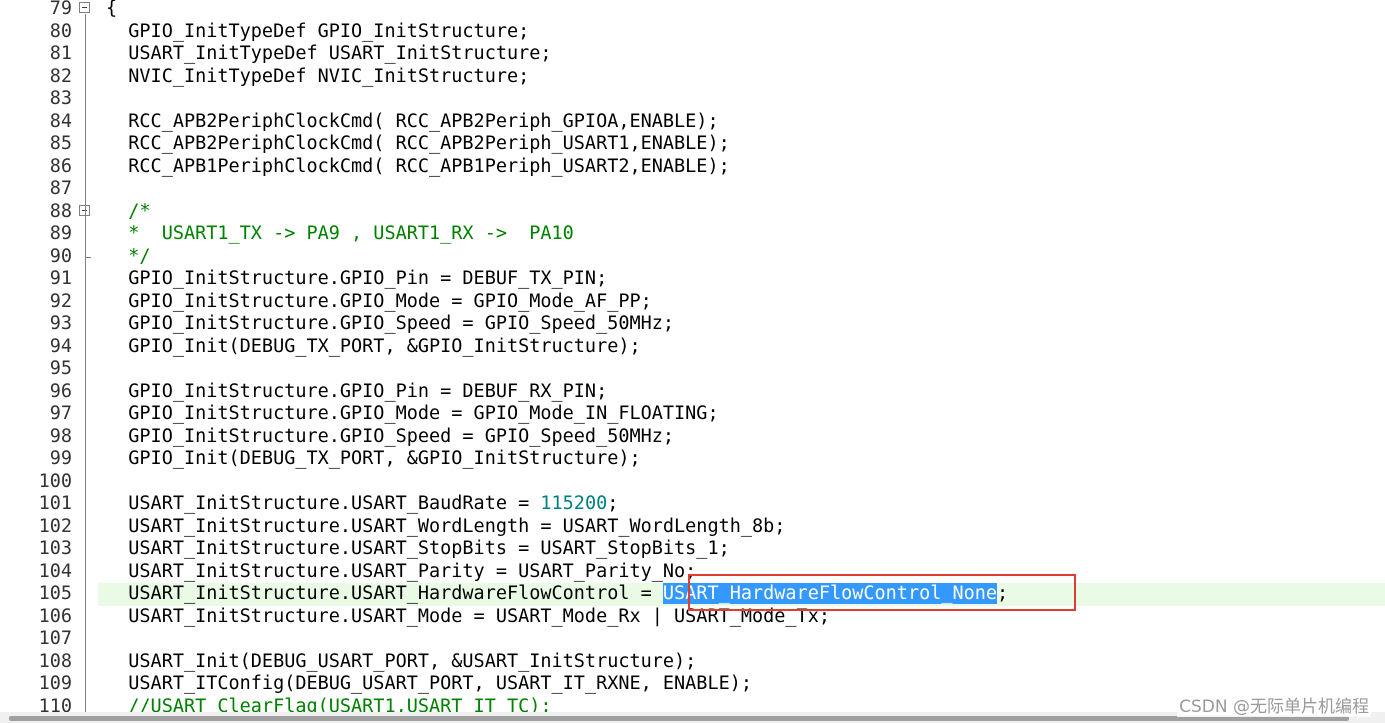 The height and width of the screenshot is (723, 1385). I want to click on code-line: 88 /*, so click(692, 212).